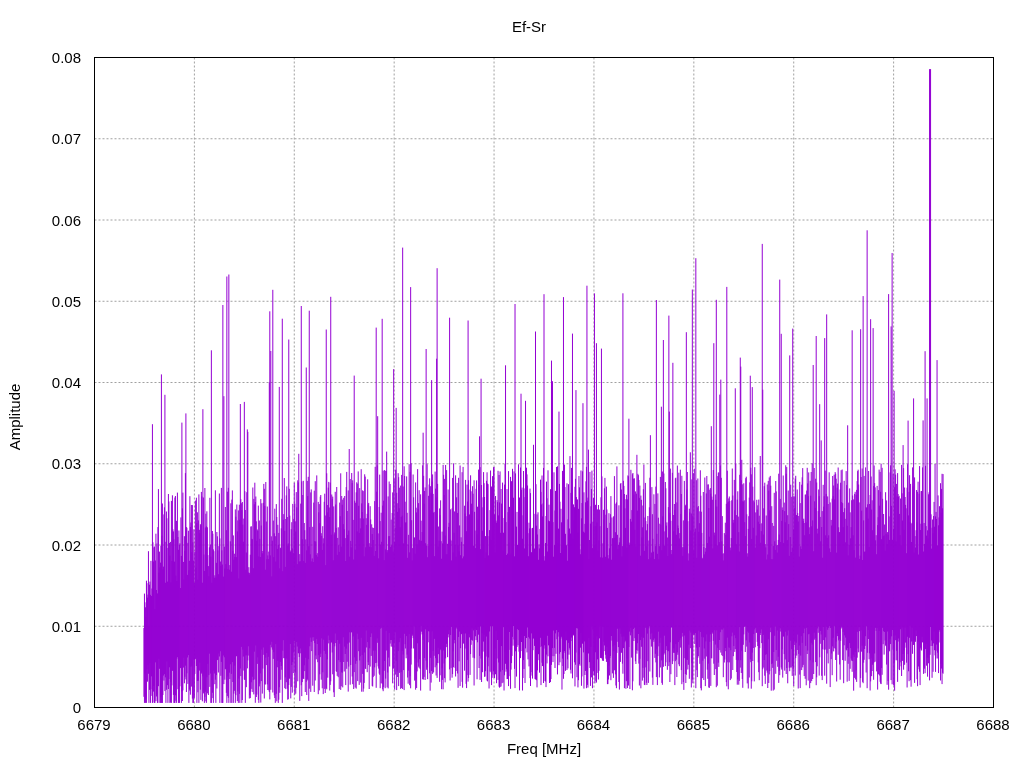  Describe the element at coordinates (66, 301) in the screenshot. I see `y-tick-label: 0.05` at that location.